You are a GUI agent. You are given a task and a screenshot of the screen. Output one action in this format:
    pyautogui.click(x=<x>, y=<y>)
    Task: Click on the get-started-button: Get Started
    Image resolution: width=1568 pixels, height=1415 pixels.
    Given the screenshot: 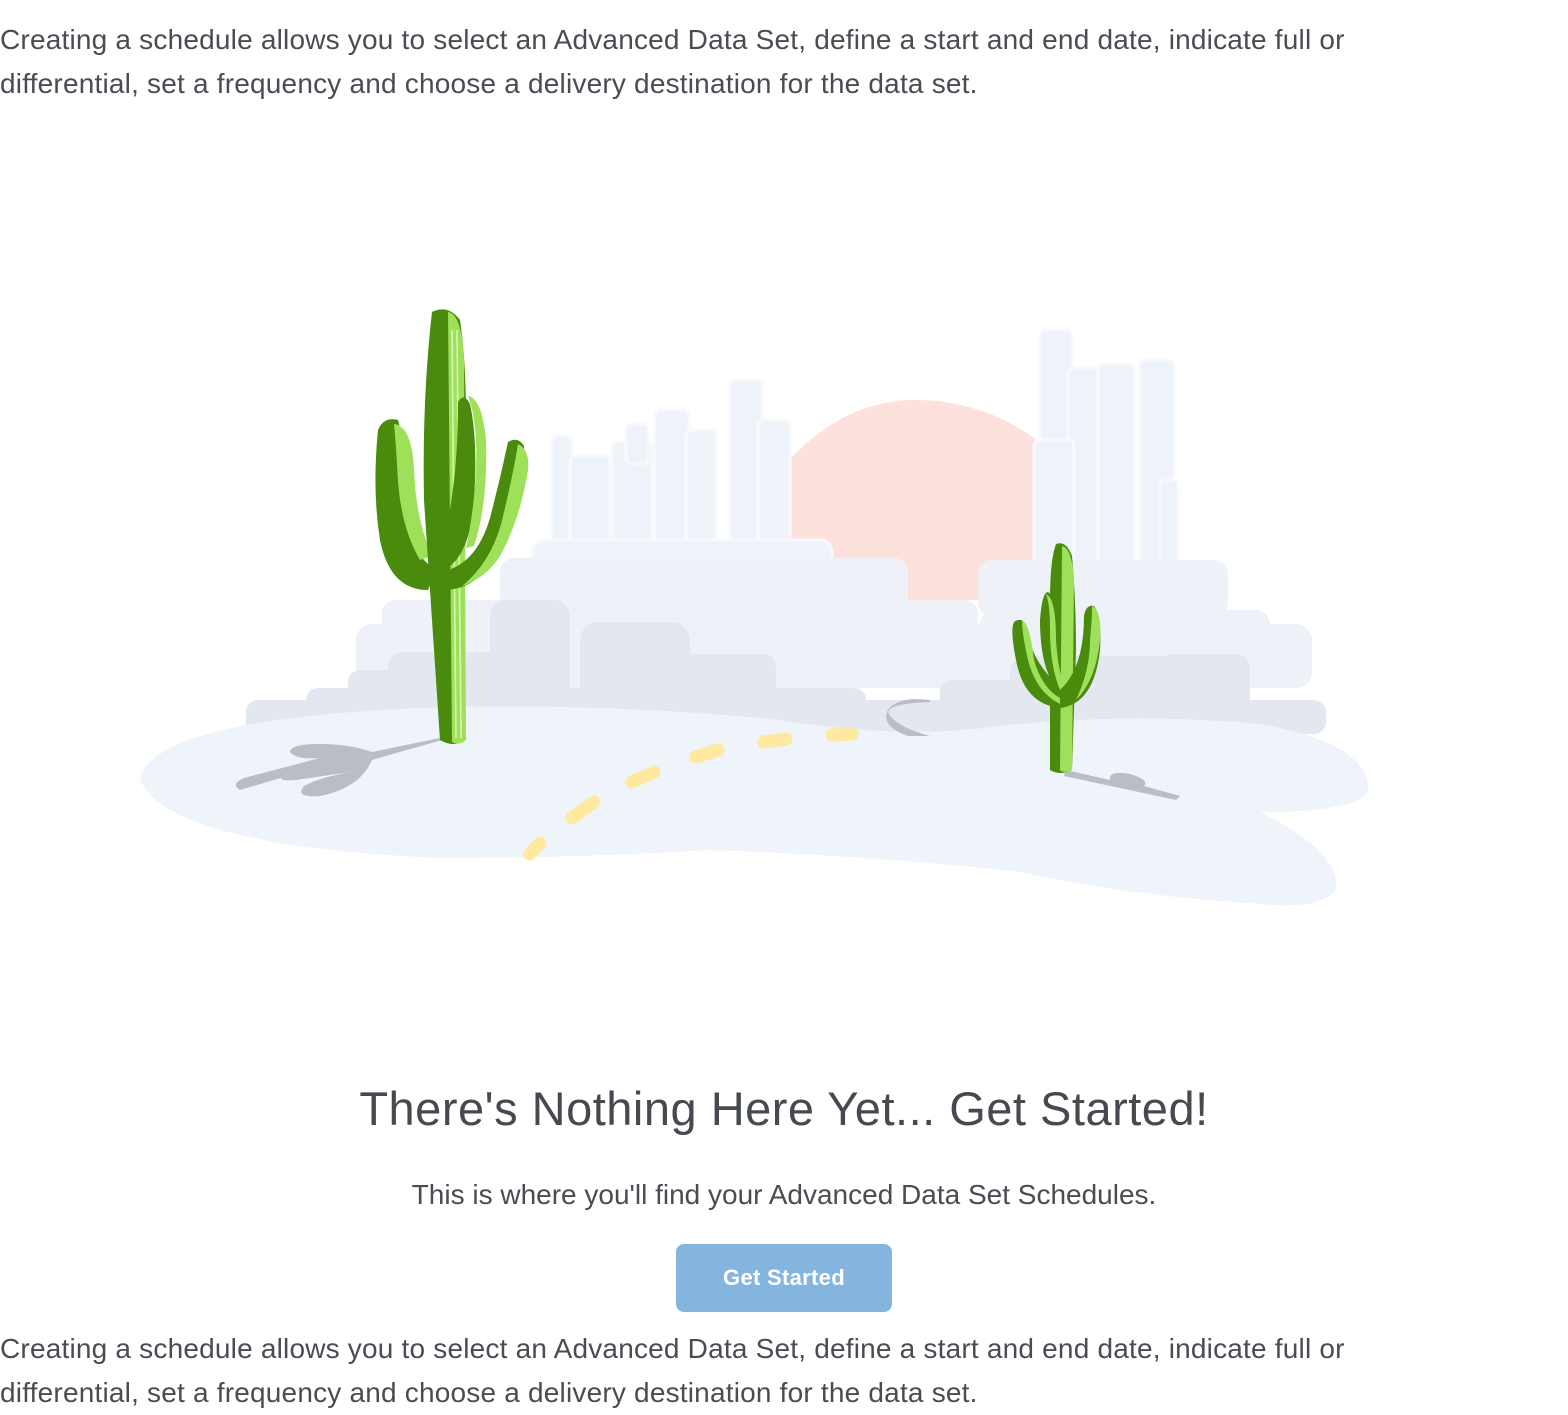 What is the action you would take?
    pyautogui.click(x=784, y=1278)
    